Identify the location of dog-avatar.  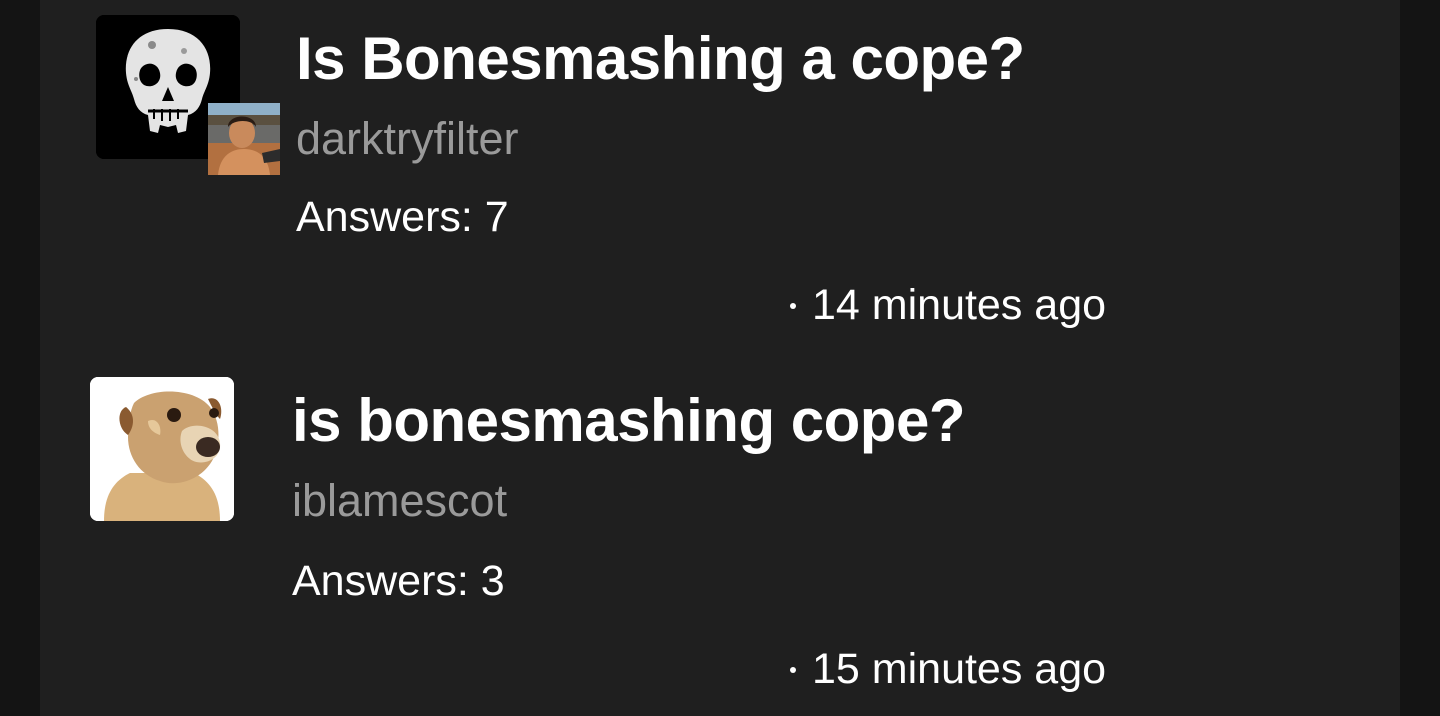
(162, 449).